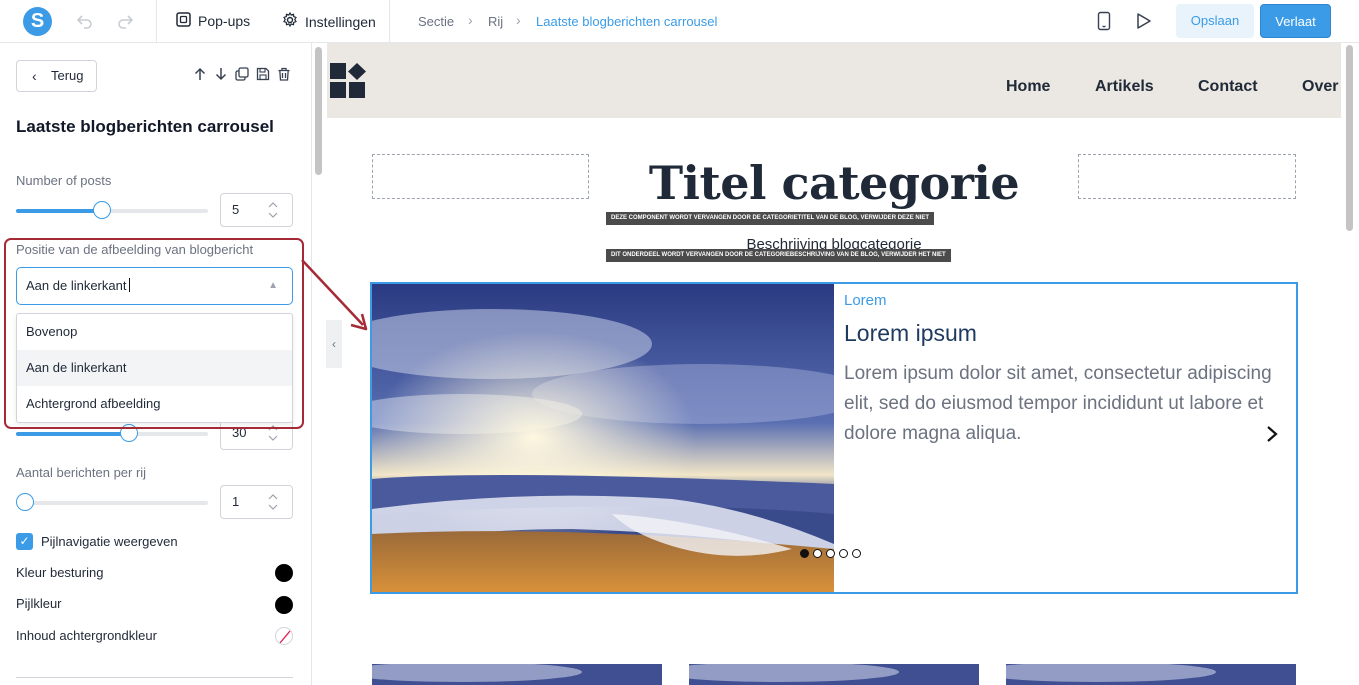 The height and width of the screenshot is (685, 1359). I want to click on settings-label: Instellingen, so click(340, 21).